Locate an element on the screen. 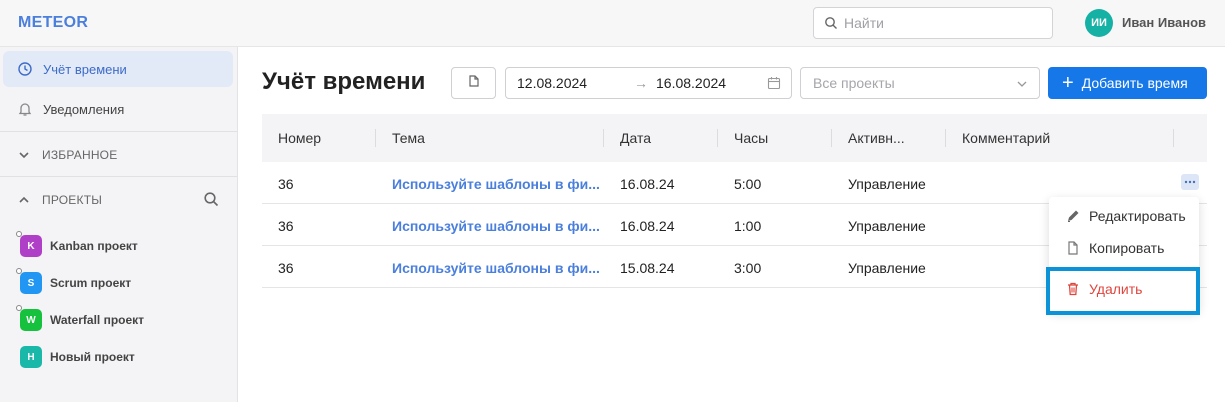 The width and height of the screenshot is (1225, 402). chevron-up-icon is located at coordinates (24, 200).